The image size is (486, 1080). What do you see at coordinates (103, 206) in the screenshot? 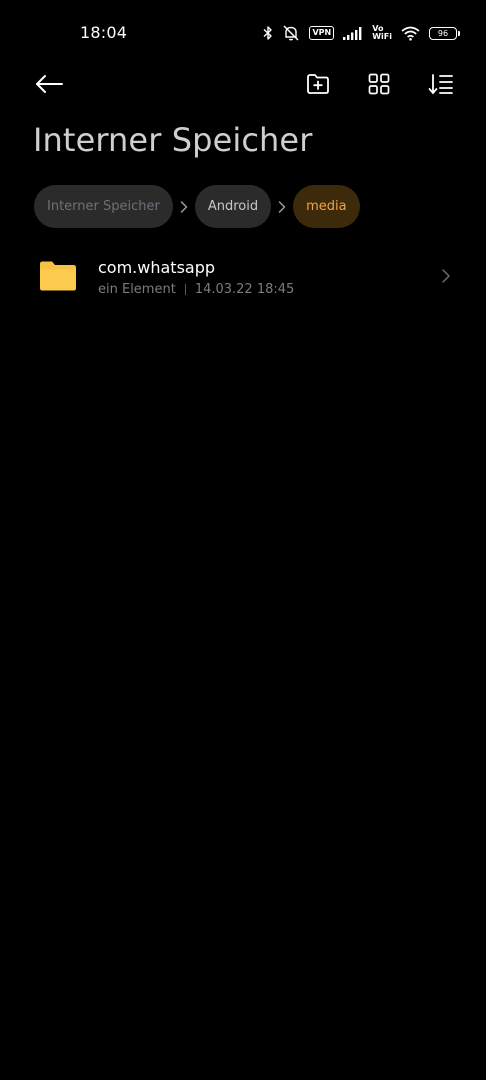
I see `breadcrumb-item-internal-storage: Interner Speicher` at bounding box center [103, 206].